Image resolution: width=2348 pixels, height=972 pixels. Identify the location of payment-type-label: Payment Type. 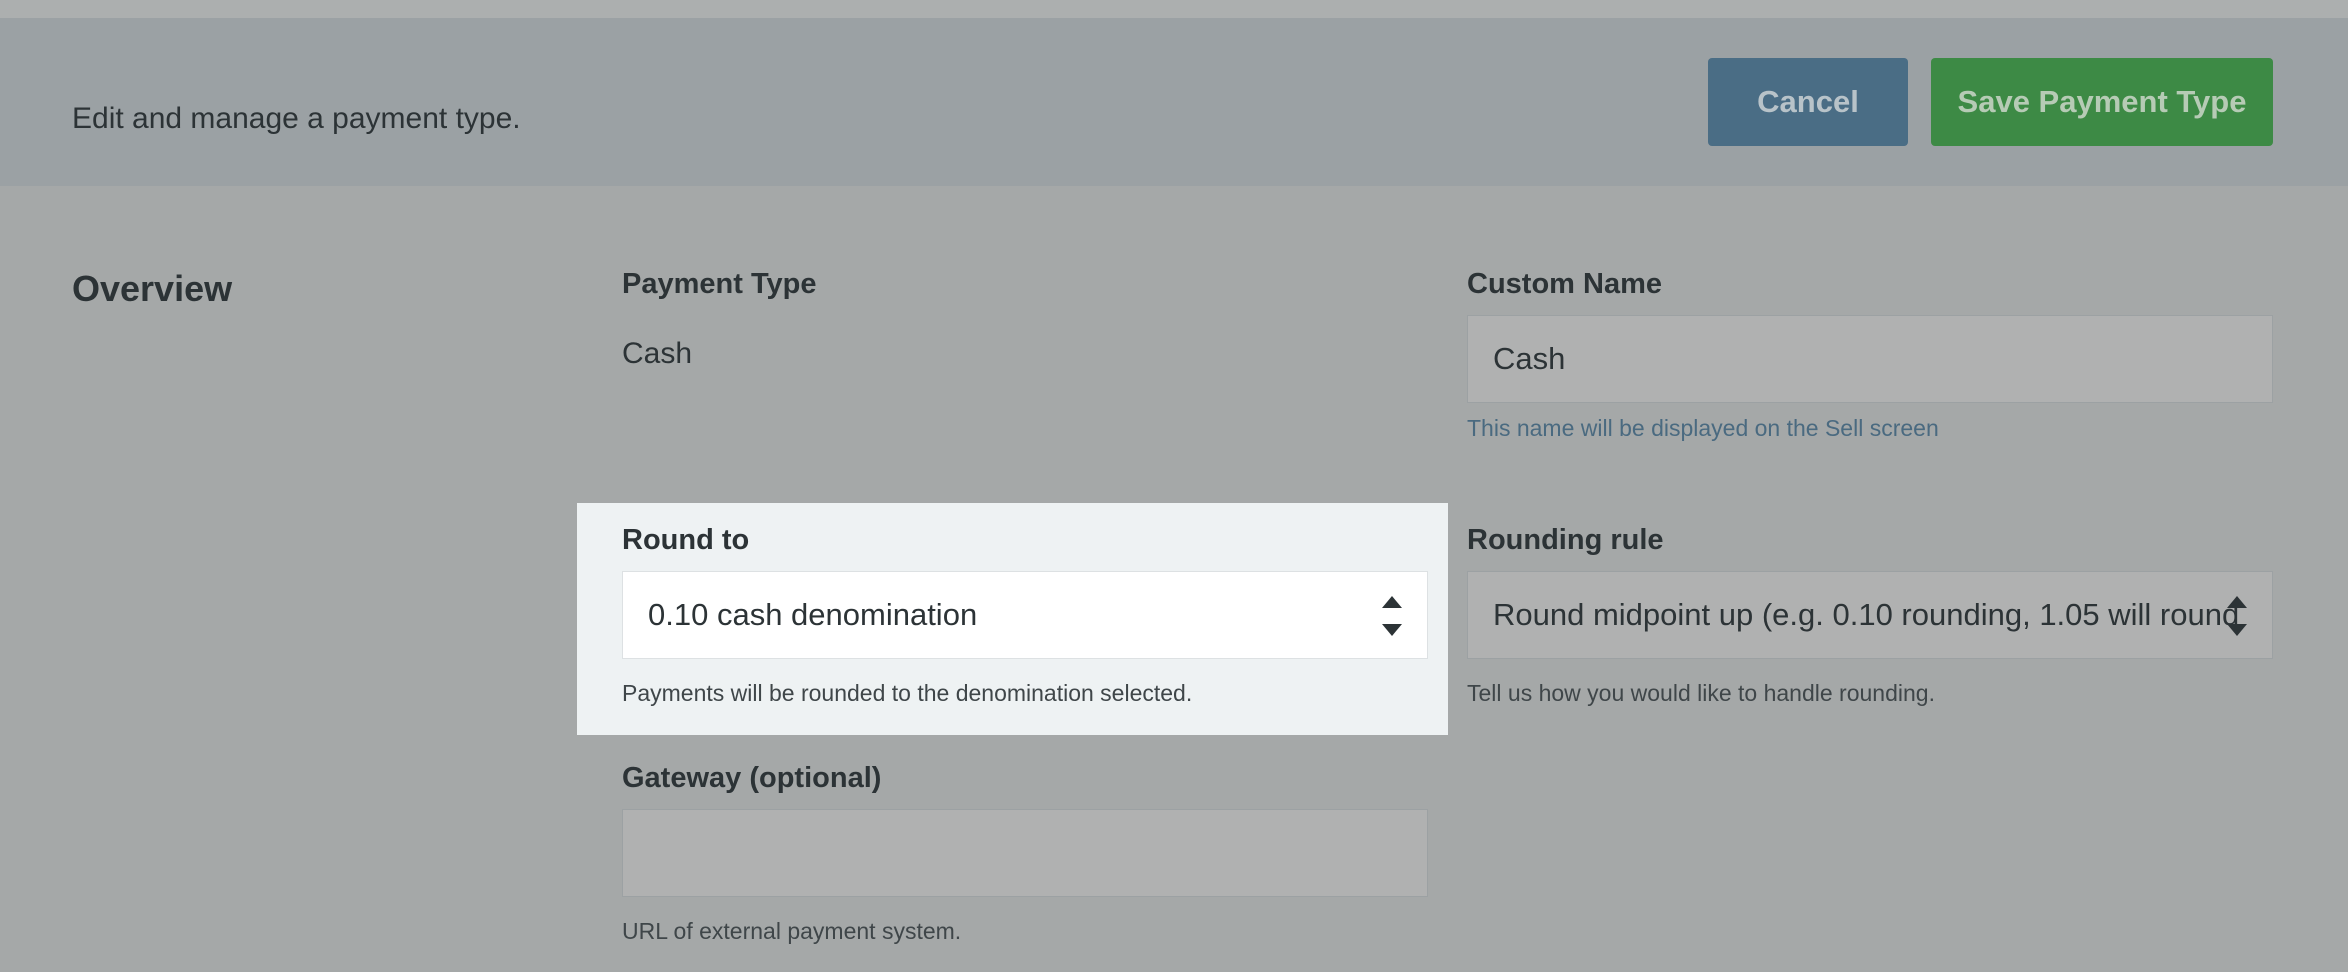
(719, 284).